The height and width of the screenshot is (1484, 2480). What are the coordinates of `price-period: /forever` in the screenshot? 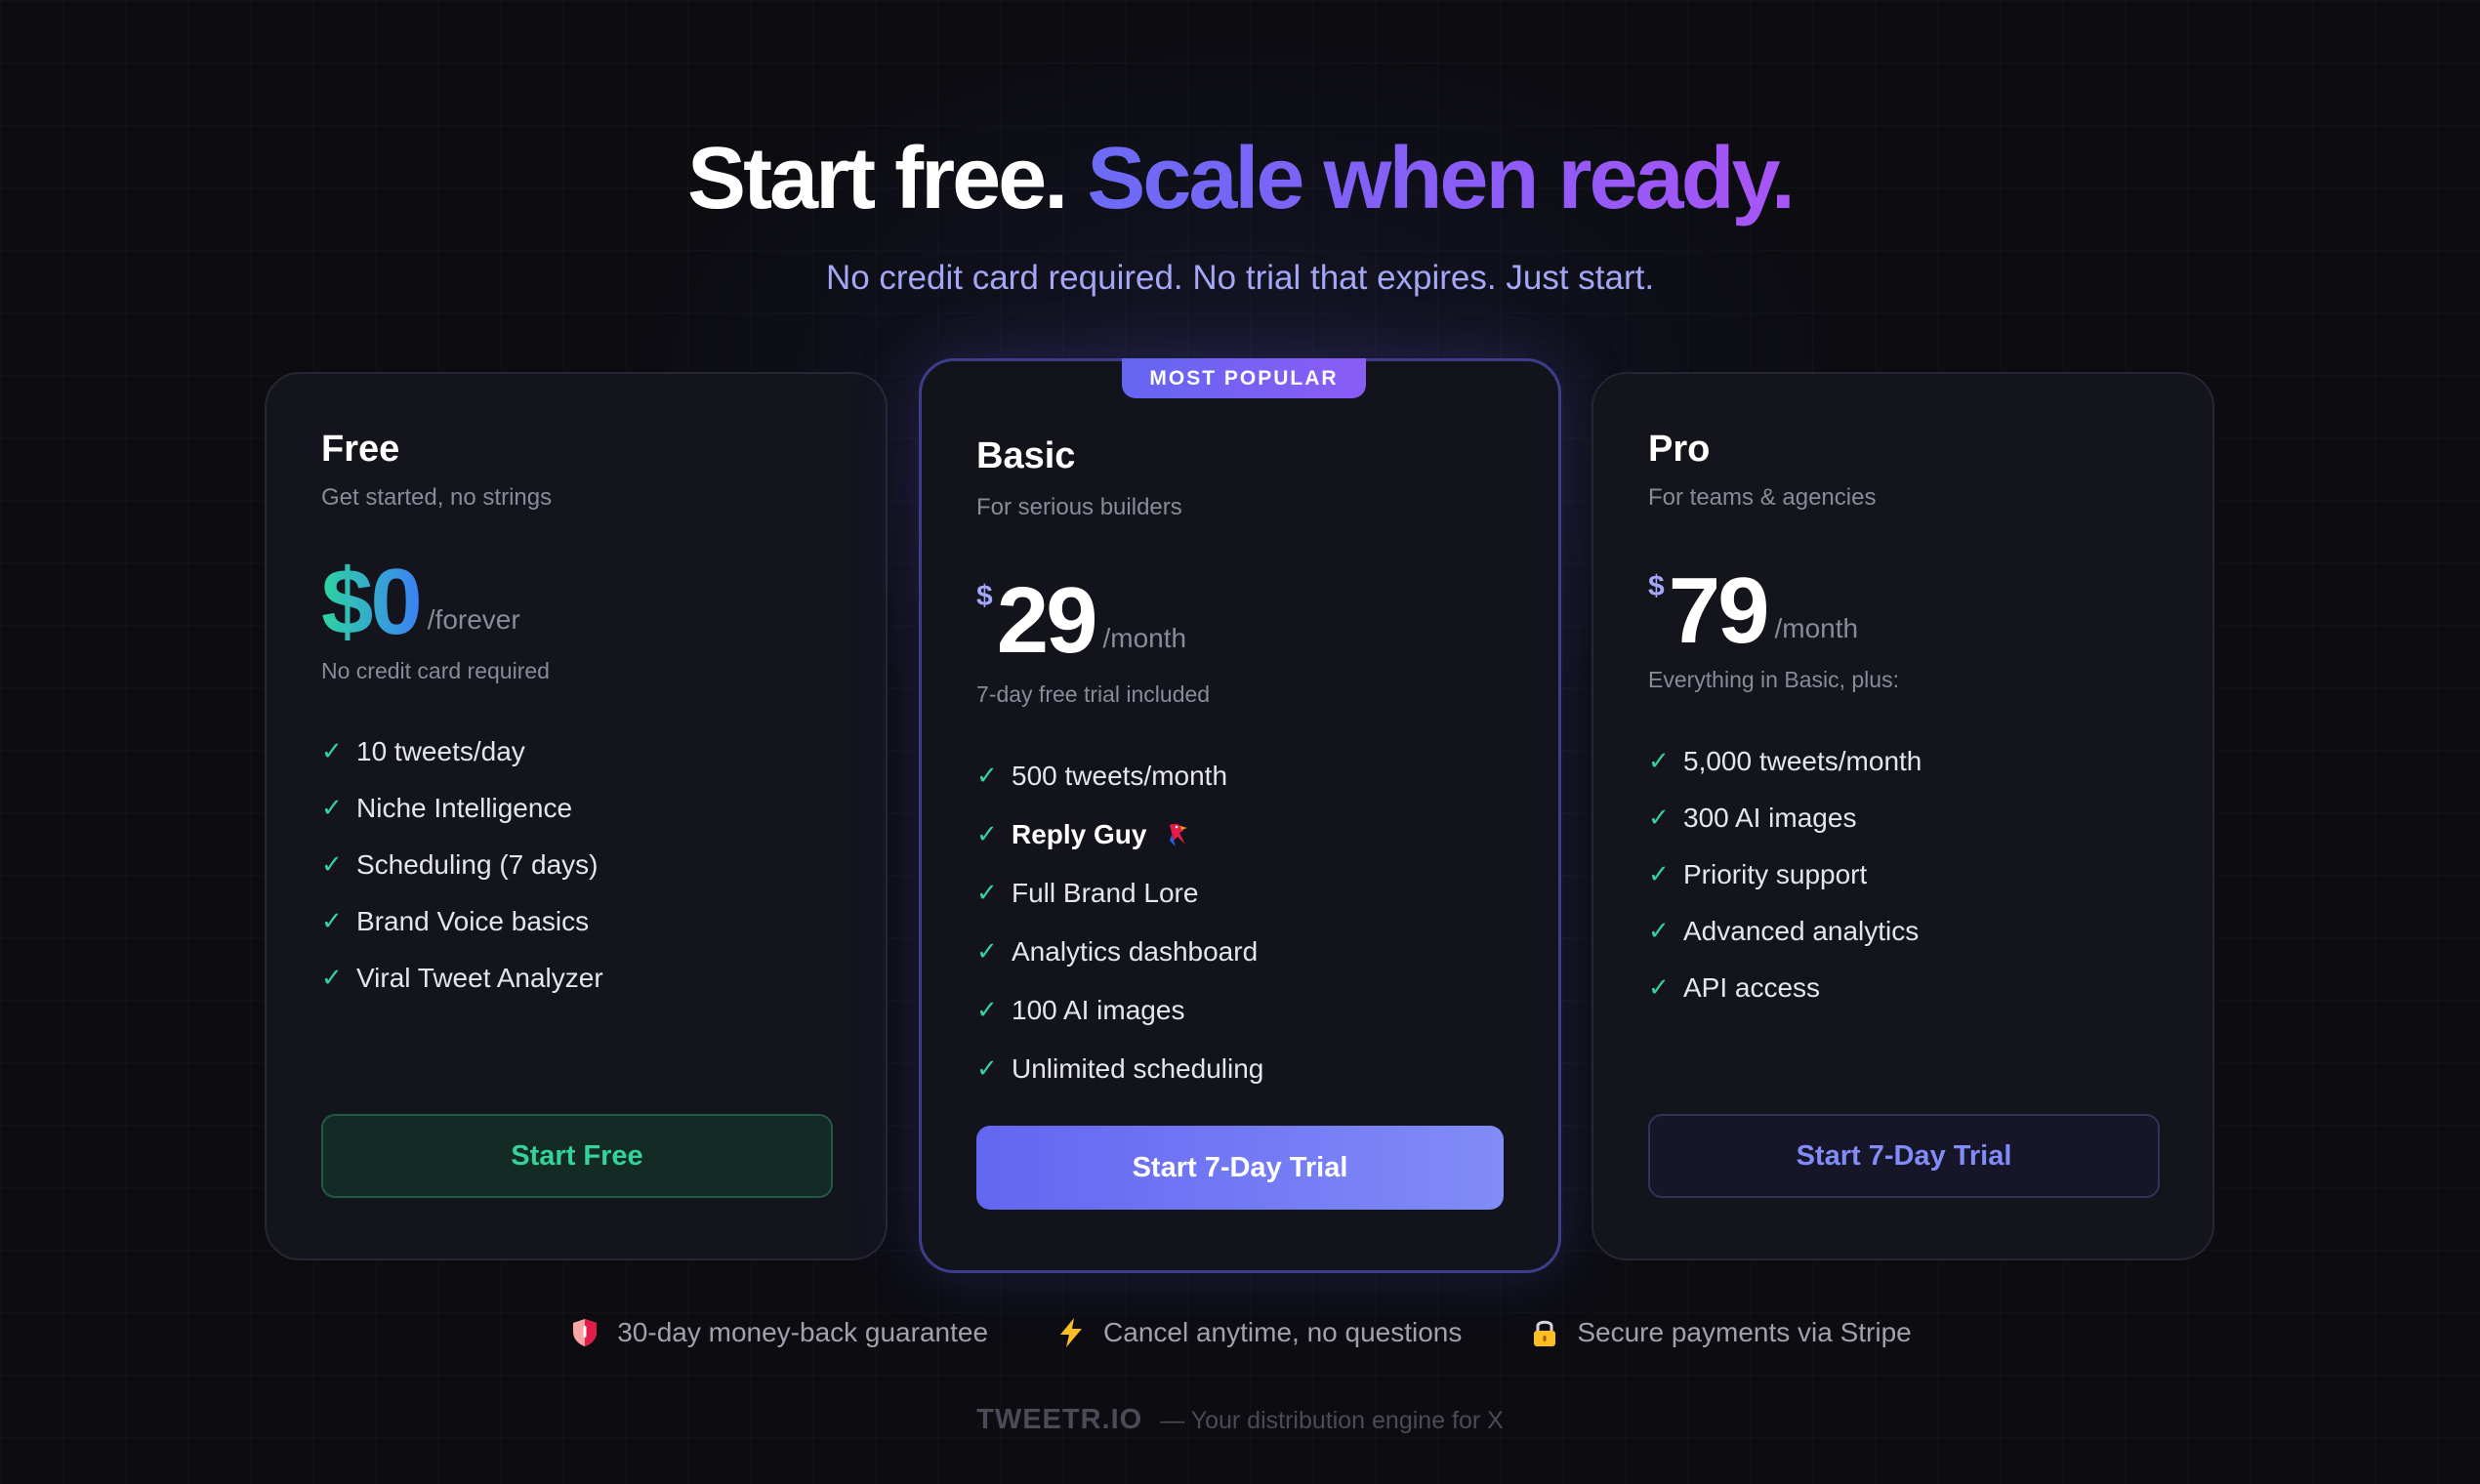 It's located at (473, 620).